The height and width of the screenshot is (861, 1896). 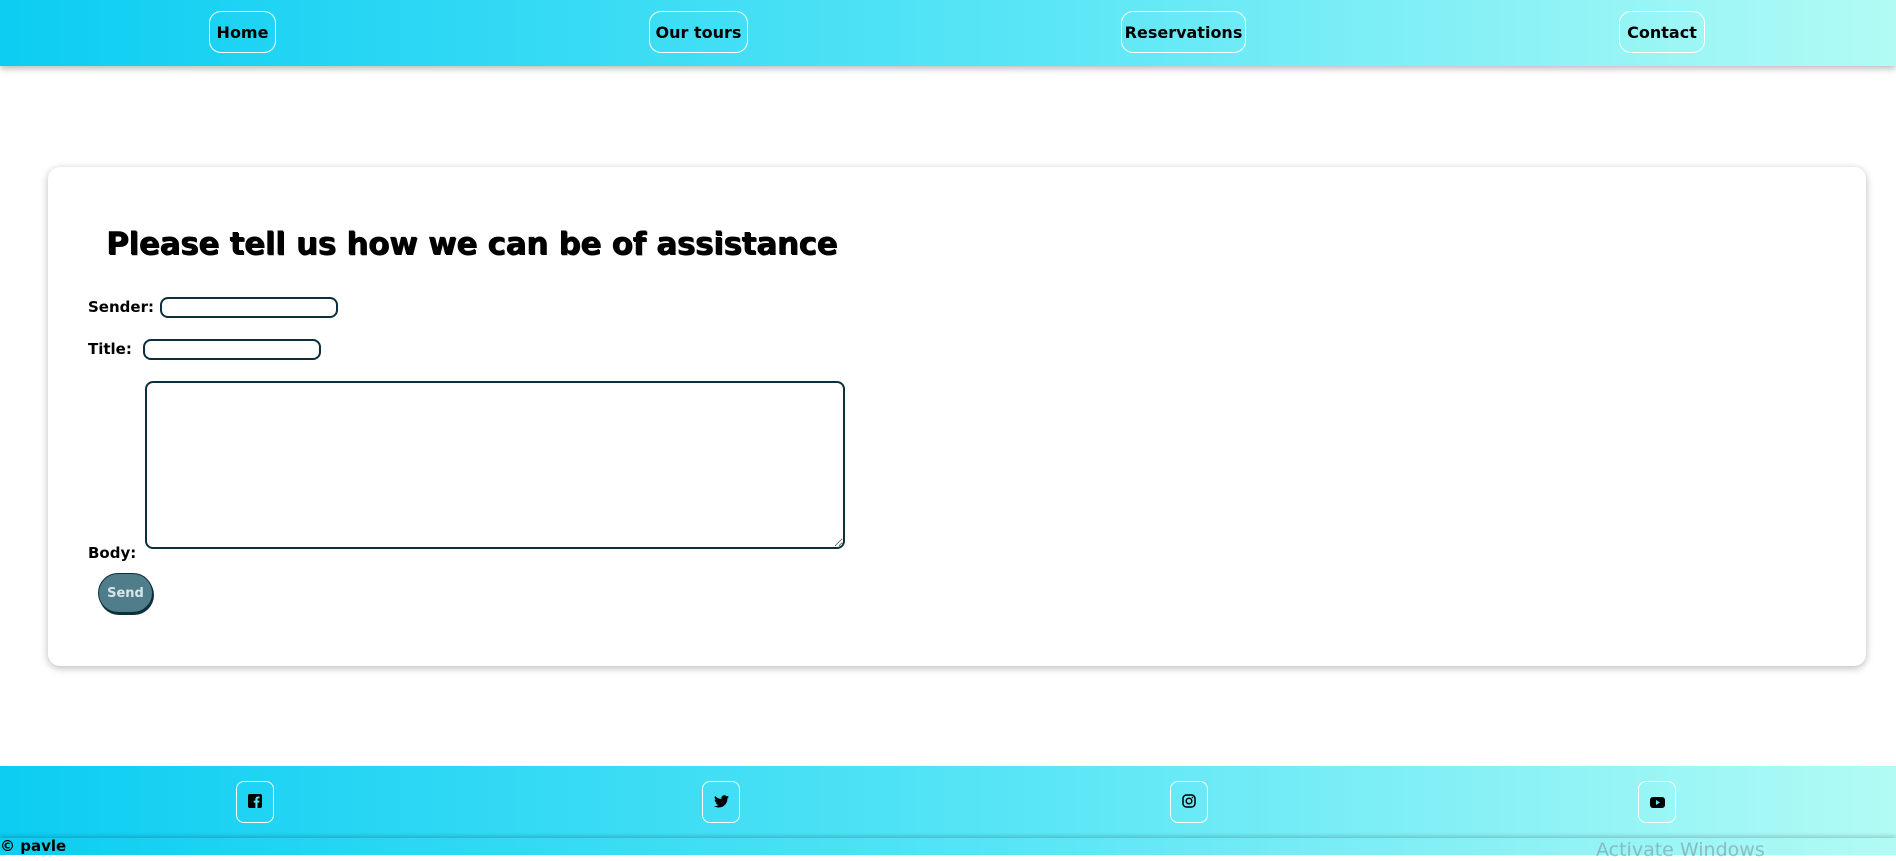 I want to click on nav-home-button: Home, so click(x=242, y=32).